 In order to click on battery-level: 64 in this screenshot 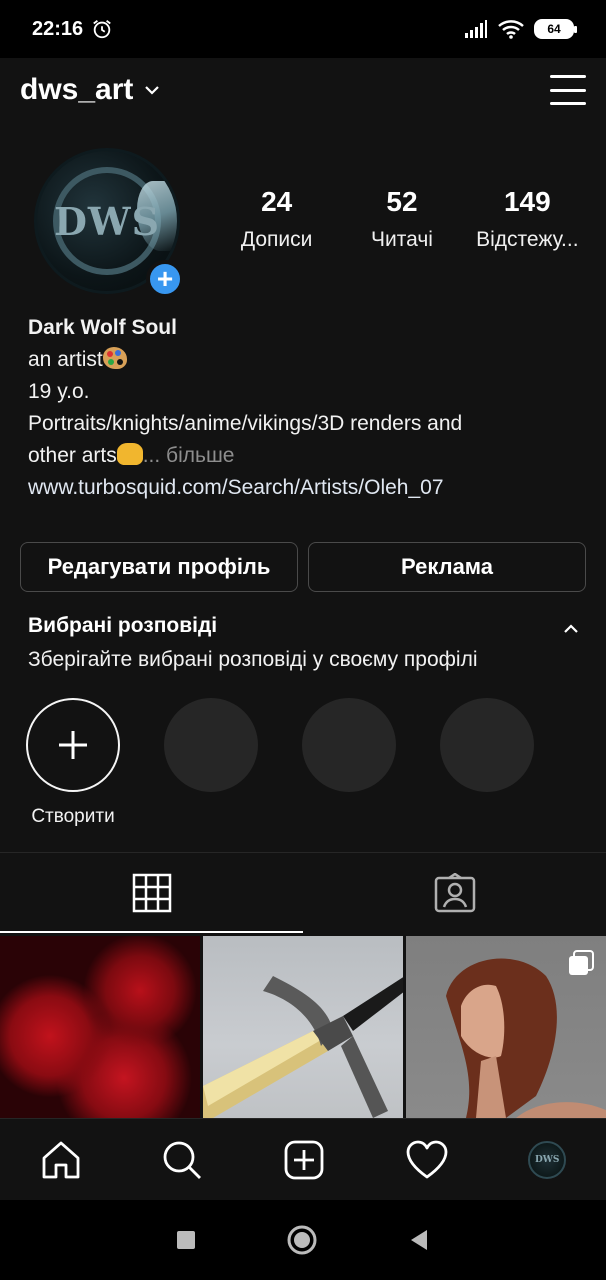, I will do `click(554, 29)`.